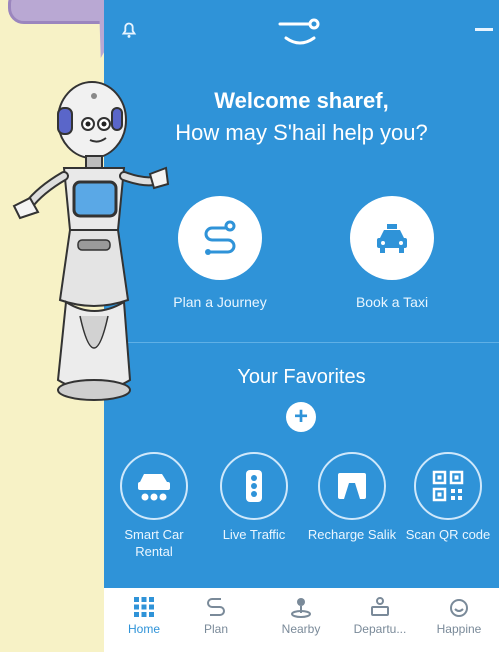 This screenshot has width=499, height=652. I want to click on grid-icon, so click(144, 607).